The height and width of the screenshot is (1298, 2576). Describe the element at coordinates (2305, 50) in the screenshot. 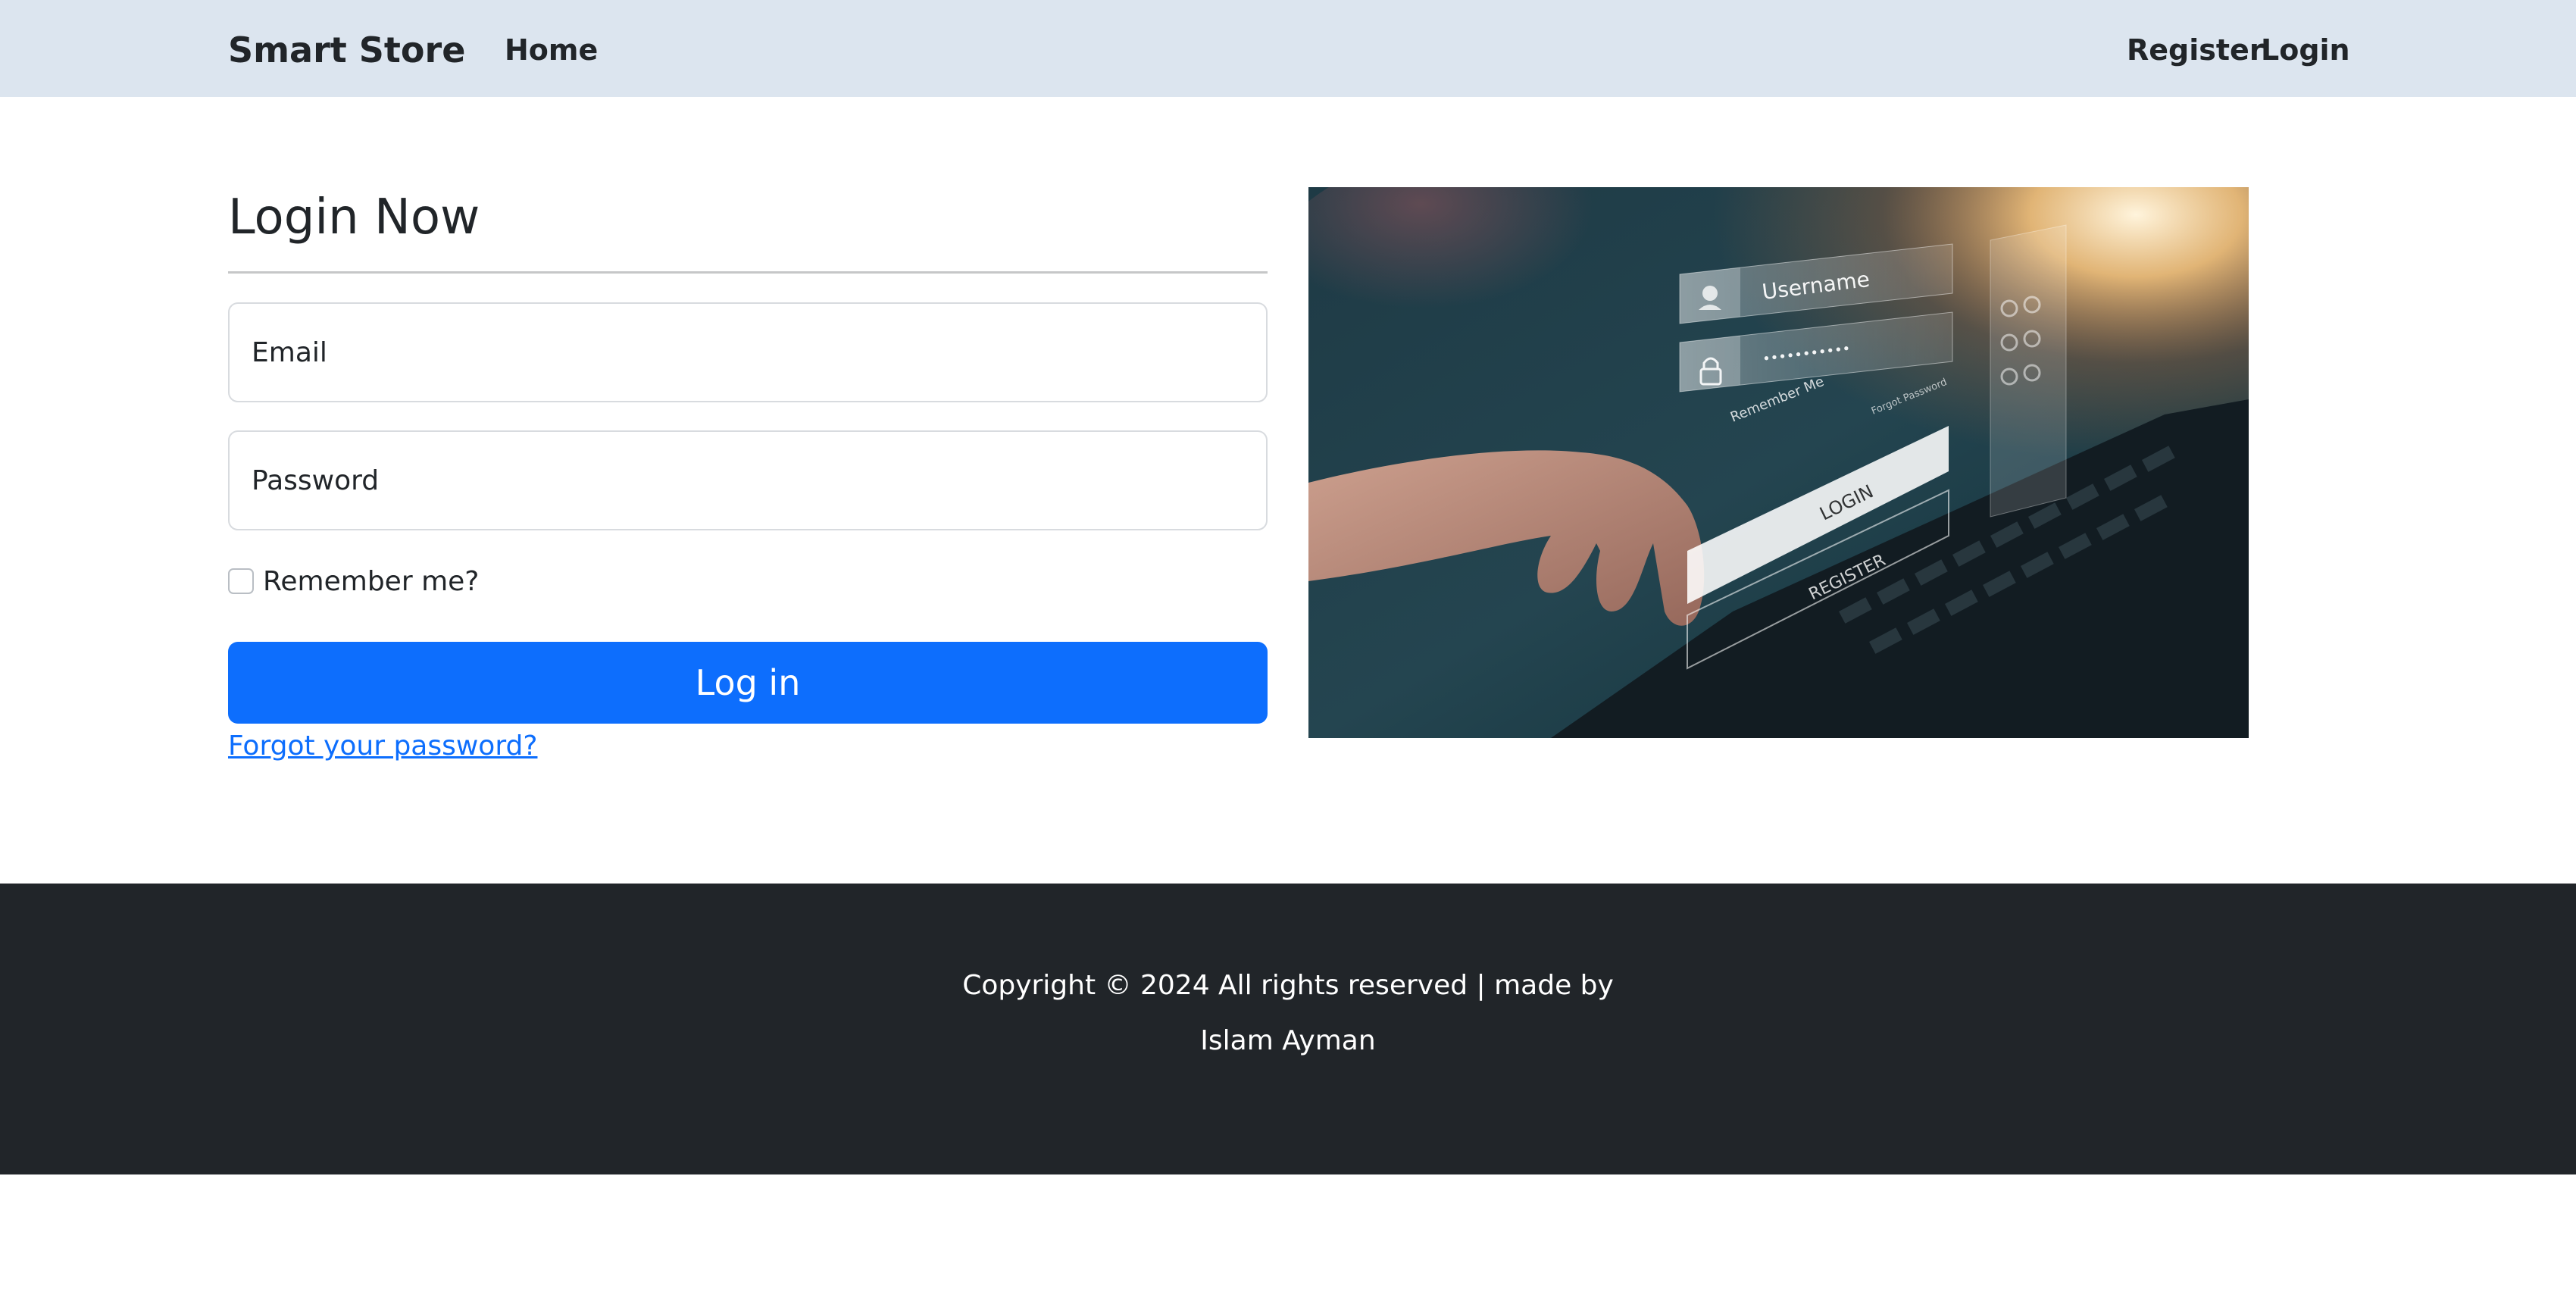

I see `nav-login-link: Login` at that location.